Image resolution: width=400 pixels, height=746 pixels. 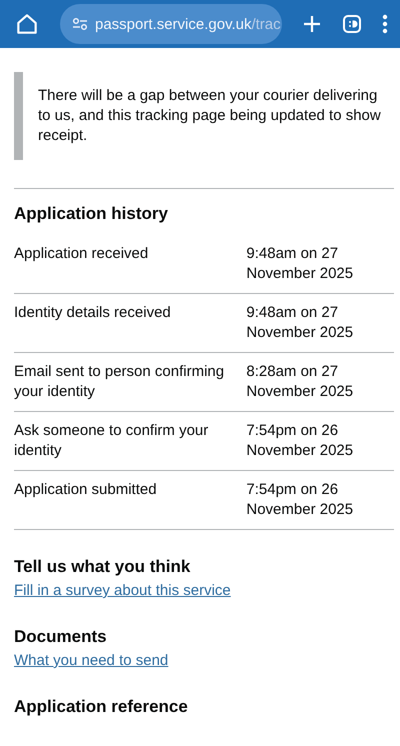 What do you see at coordinates (312, 24) in the screenshot?
I see `new-tab-icon` at bounding box center [312, 24].